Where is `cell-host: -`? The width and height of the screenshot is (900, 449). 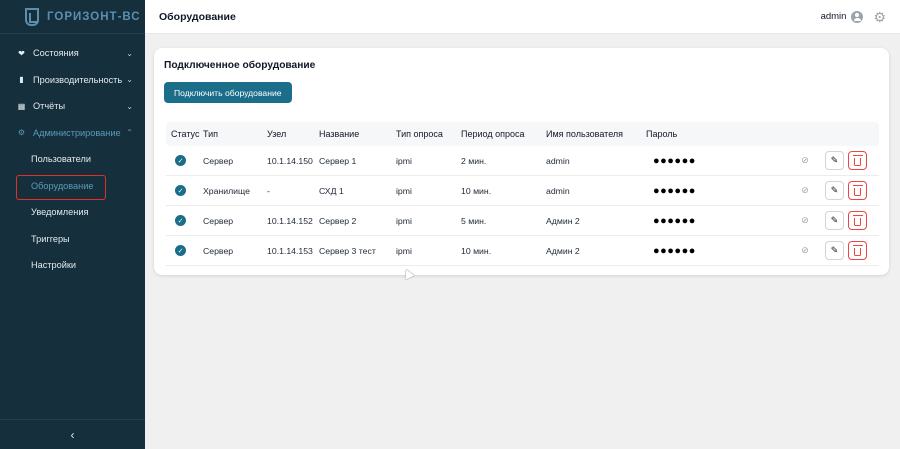 cell-host: - is located at coordinates (268, 190).